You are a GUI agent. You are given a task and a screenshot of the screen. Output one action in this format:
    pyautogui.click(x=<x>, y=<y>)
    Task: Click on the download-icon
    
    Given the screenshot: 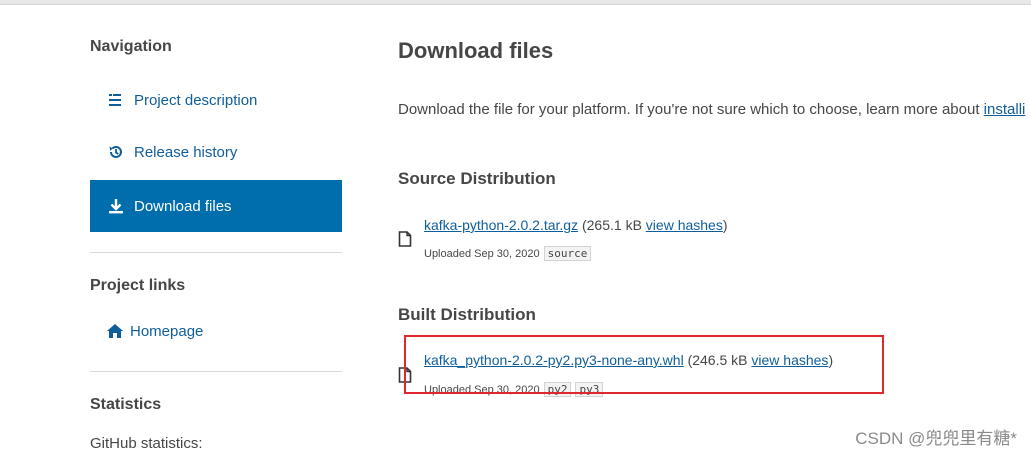 What is the action you would take?
    pyautogui.click(x=116, y=206)
    